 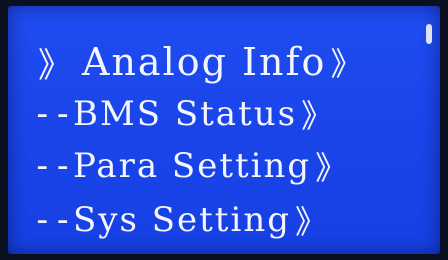 I want to click on selected-arrow-icon: 》, so click(x=55, y=65).